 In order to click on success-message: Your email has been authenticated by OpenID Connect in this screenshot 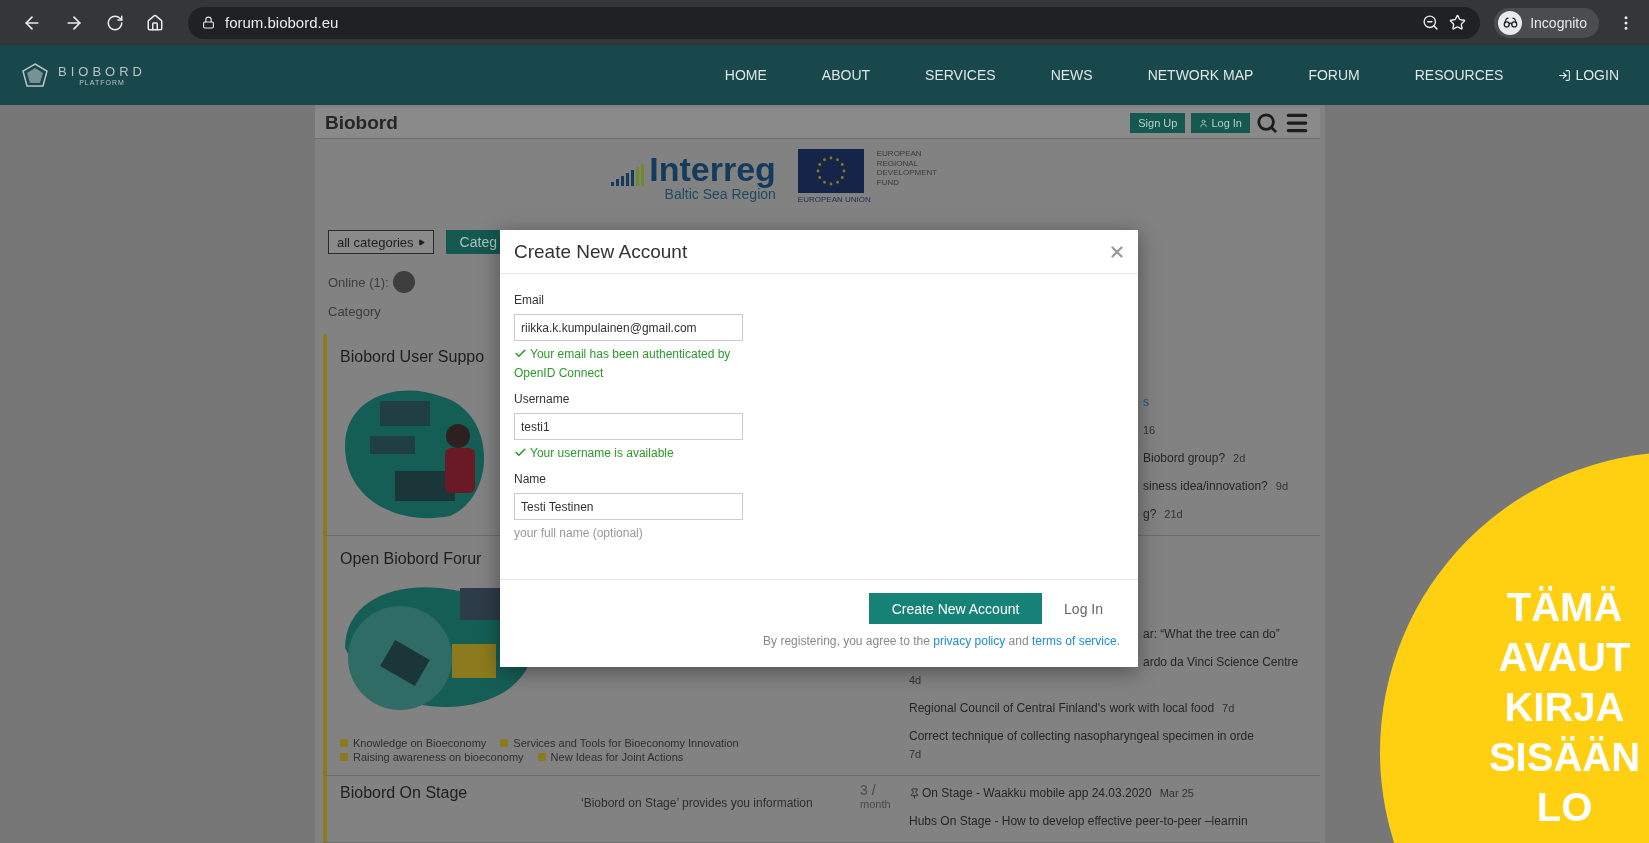, I will do `click(623, 364)`.